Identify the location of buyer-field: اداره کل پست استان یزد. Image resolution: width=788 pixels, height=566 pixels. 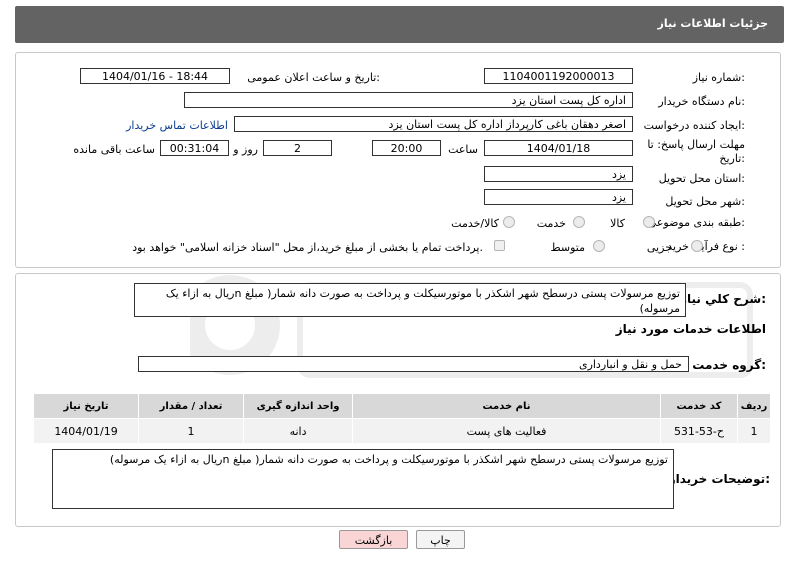
(408, 100).